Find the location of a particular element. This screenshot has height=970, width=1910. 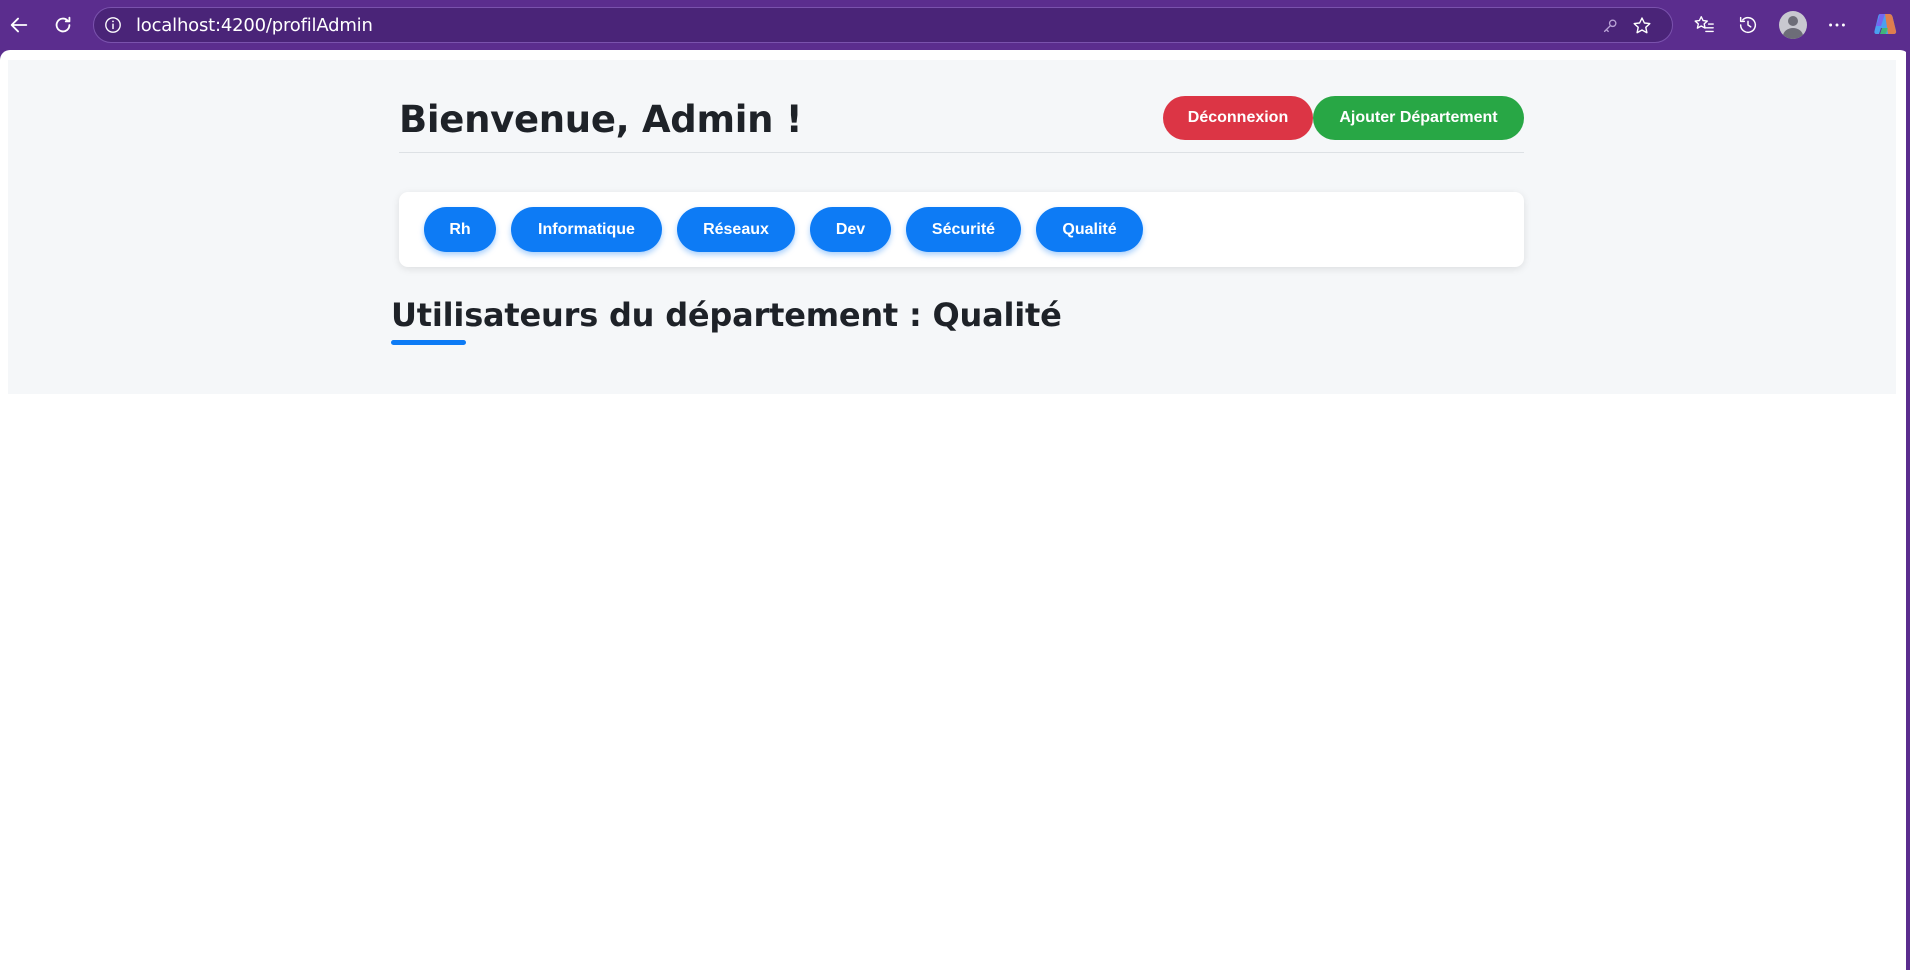

refresh-icon is located at coordinates (63, 24).